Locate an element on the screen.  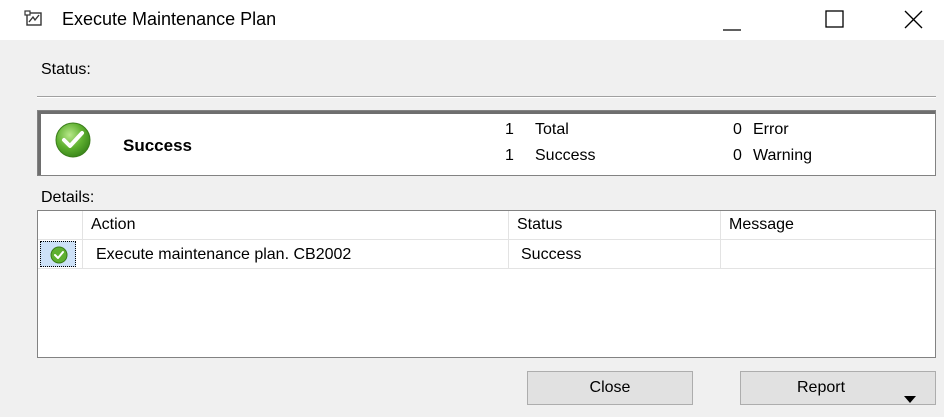
status-divider is located at coordinates (486, 97).